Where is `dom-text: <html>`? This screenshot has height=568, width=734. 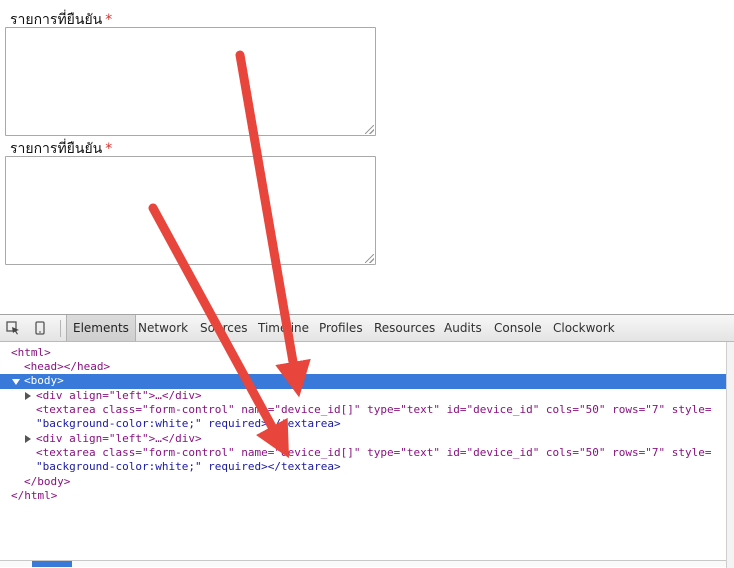 dom-text: <html> is located at coordinates (31, 352).